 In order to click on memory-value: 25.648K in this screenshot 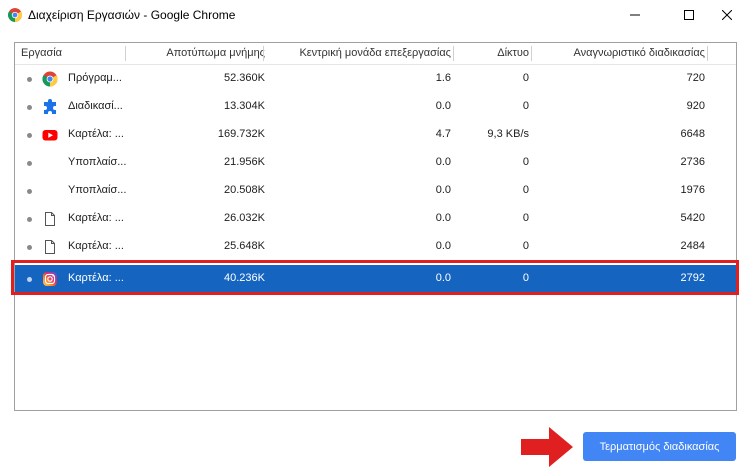, I will do `click(244, 246)`.